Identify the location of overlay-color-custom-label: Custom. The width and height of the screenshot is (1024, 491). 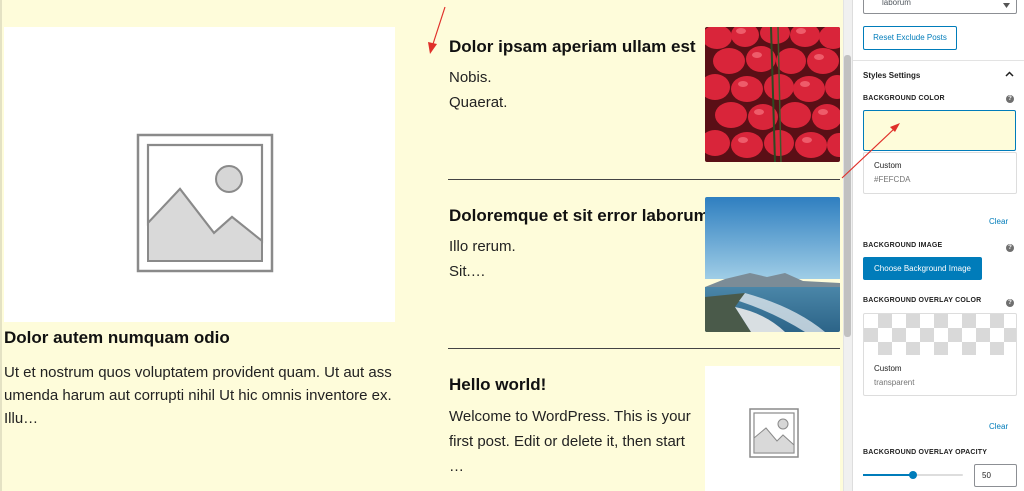
(888, 368).